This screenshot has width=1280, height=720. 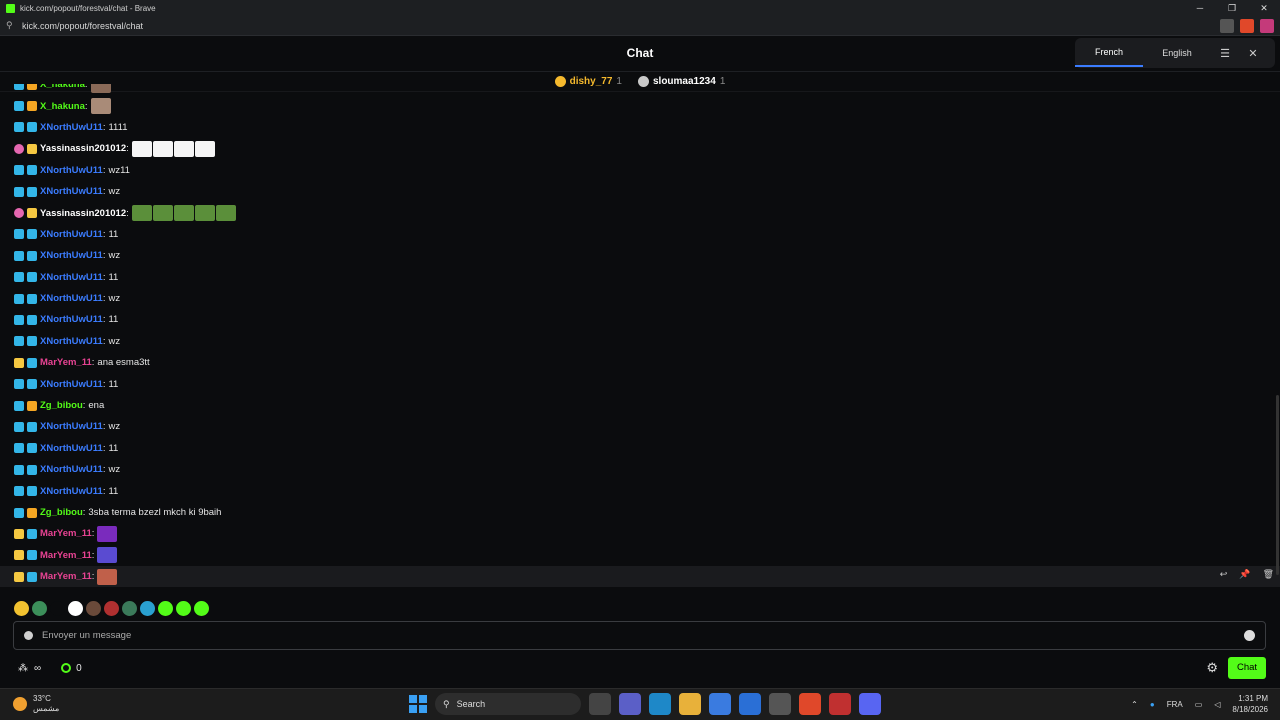 I want to click on mic-icon: ●, so click(x=1152, y=704).